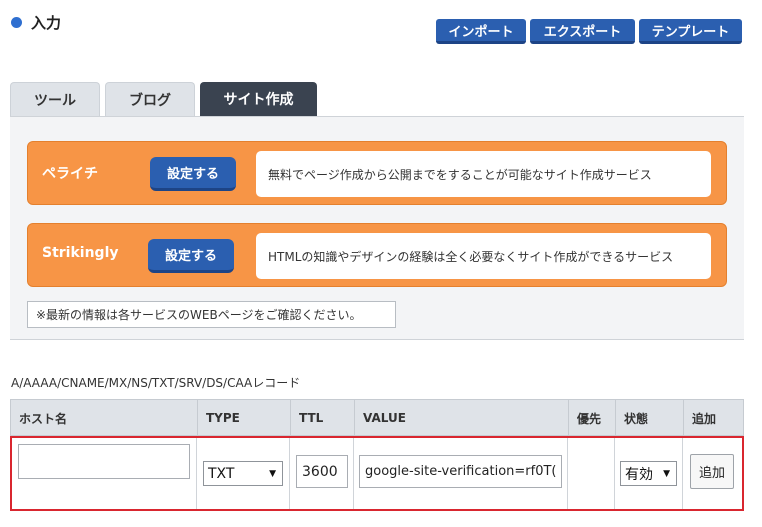  I want to click on value-input: google-site-verification=rf0T(, so click(460, 471).